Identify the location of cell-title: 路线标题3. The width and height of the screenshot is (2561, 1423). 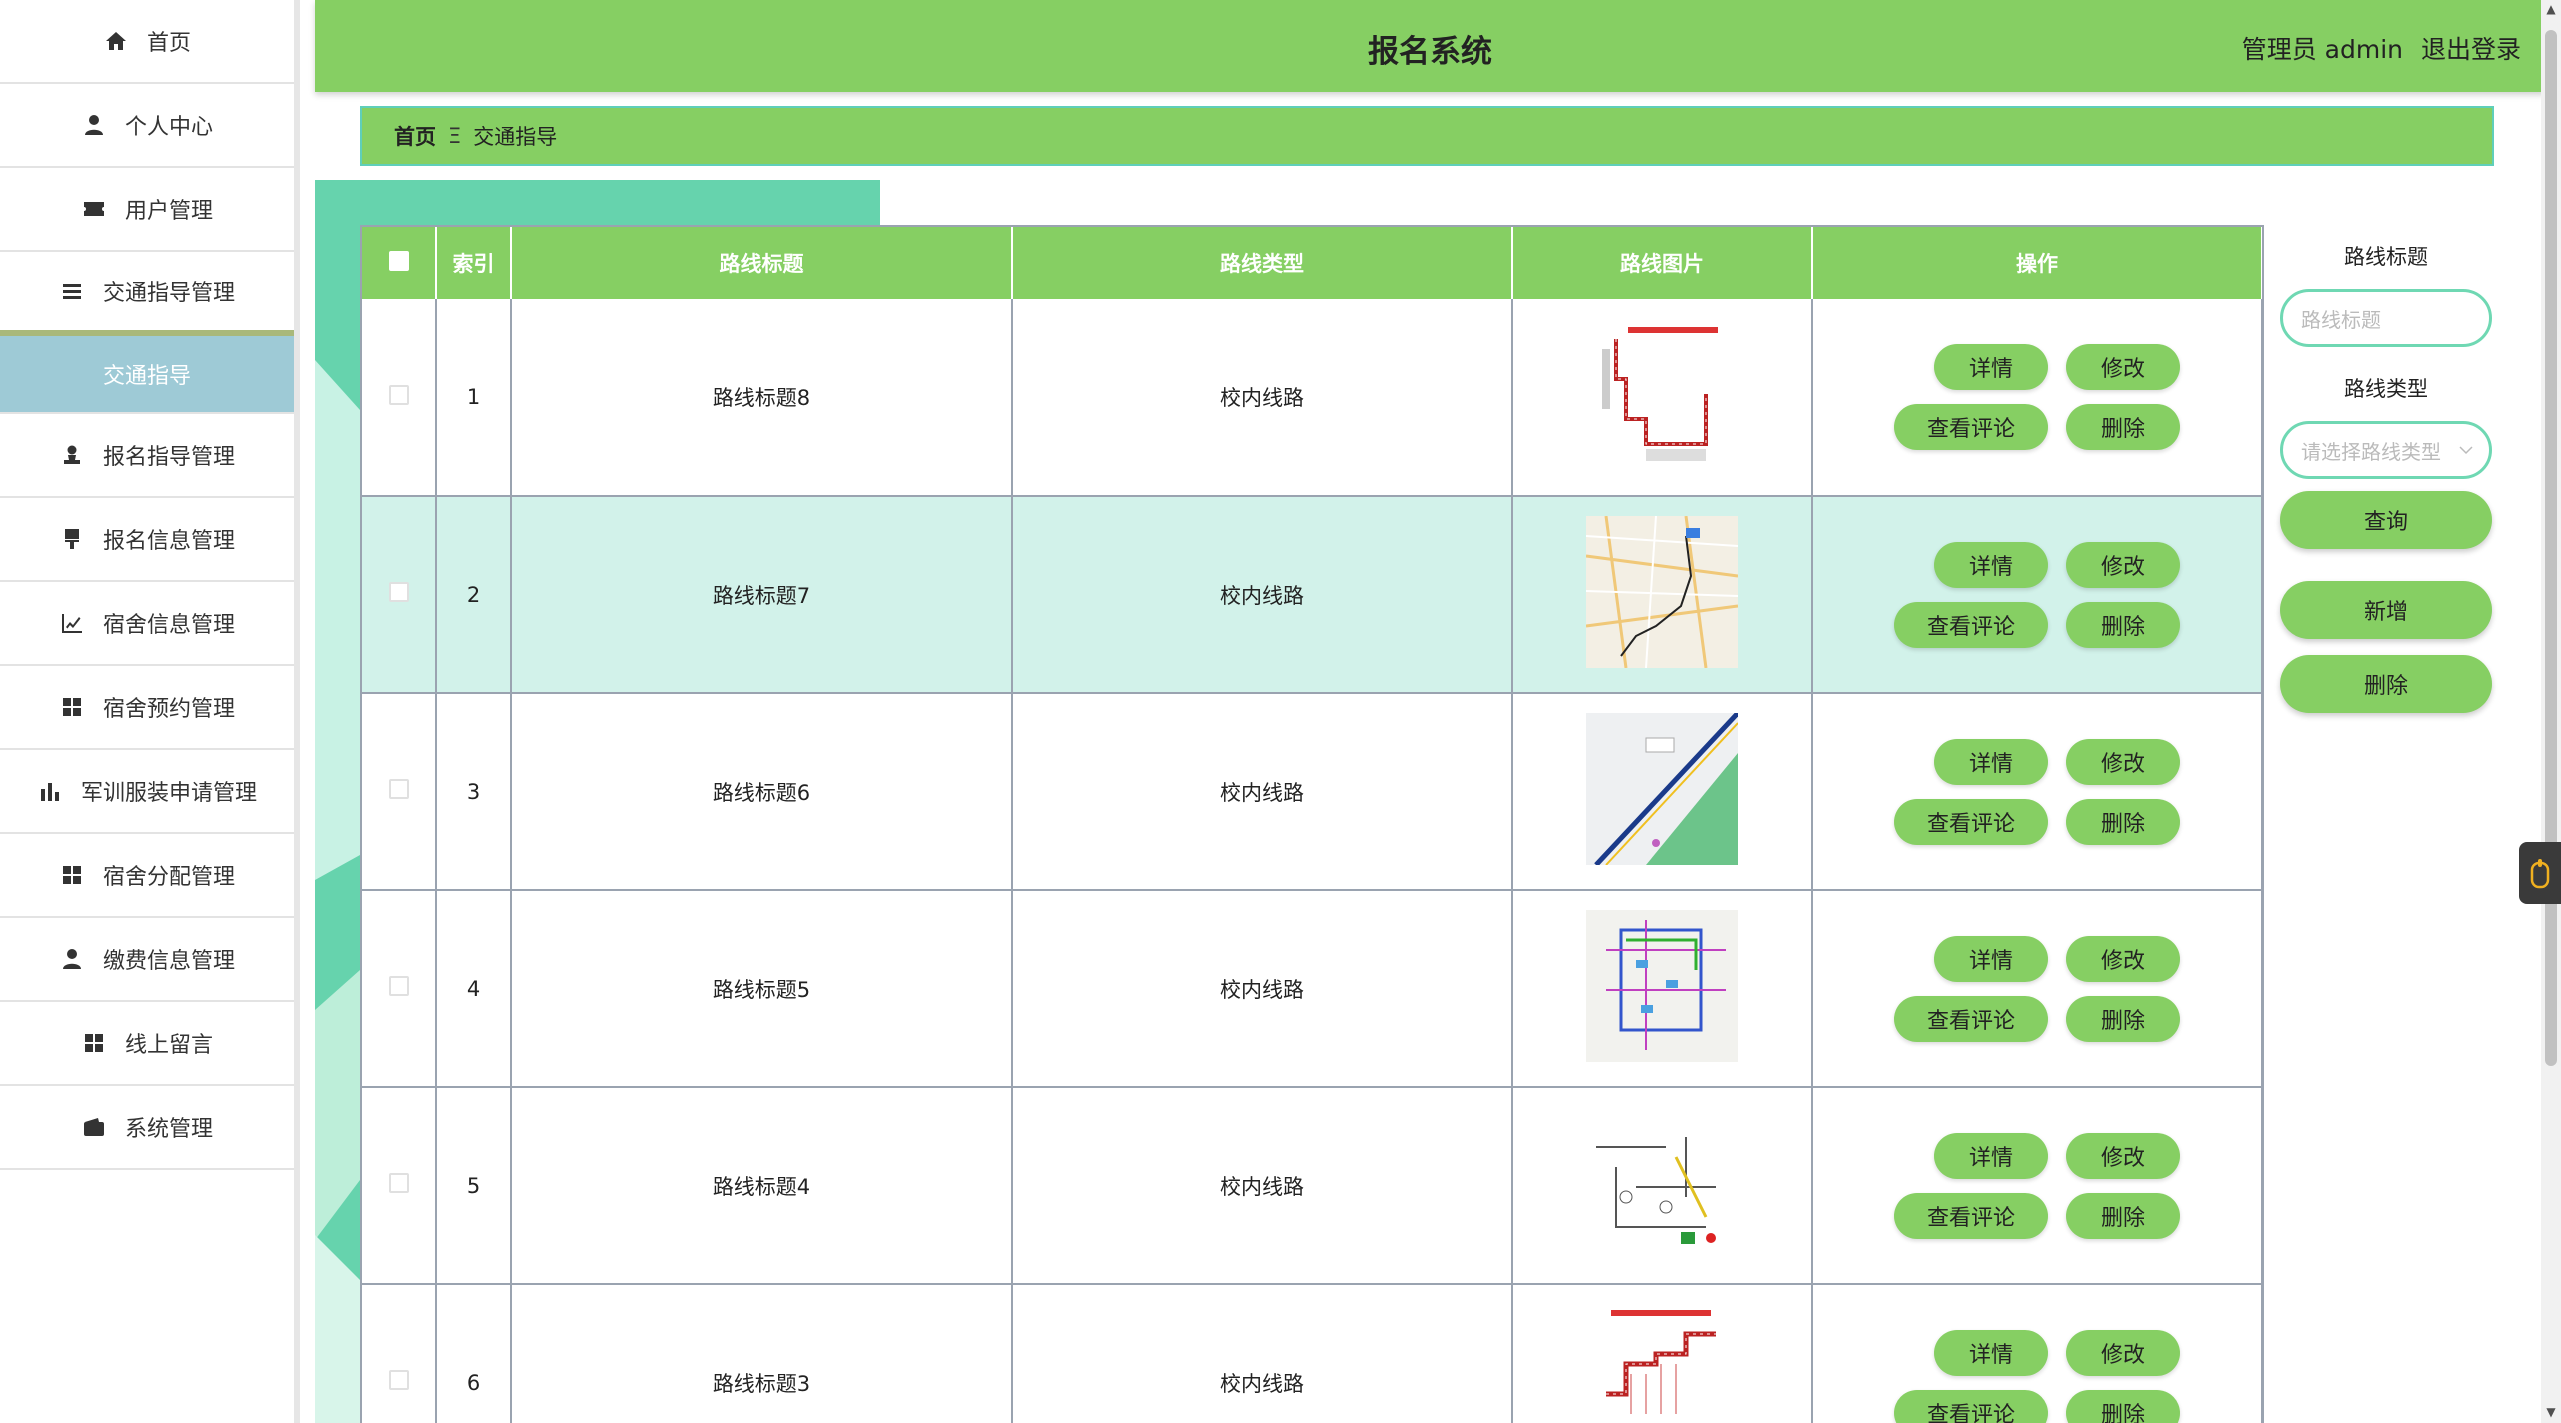
(762, 1353).